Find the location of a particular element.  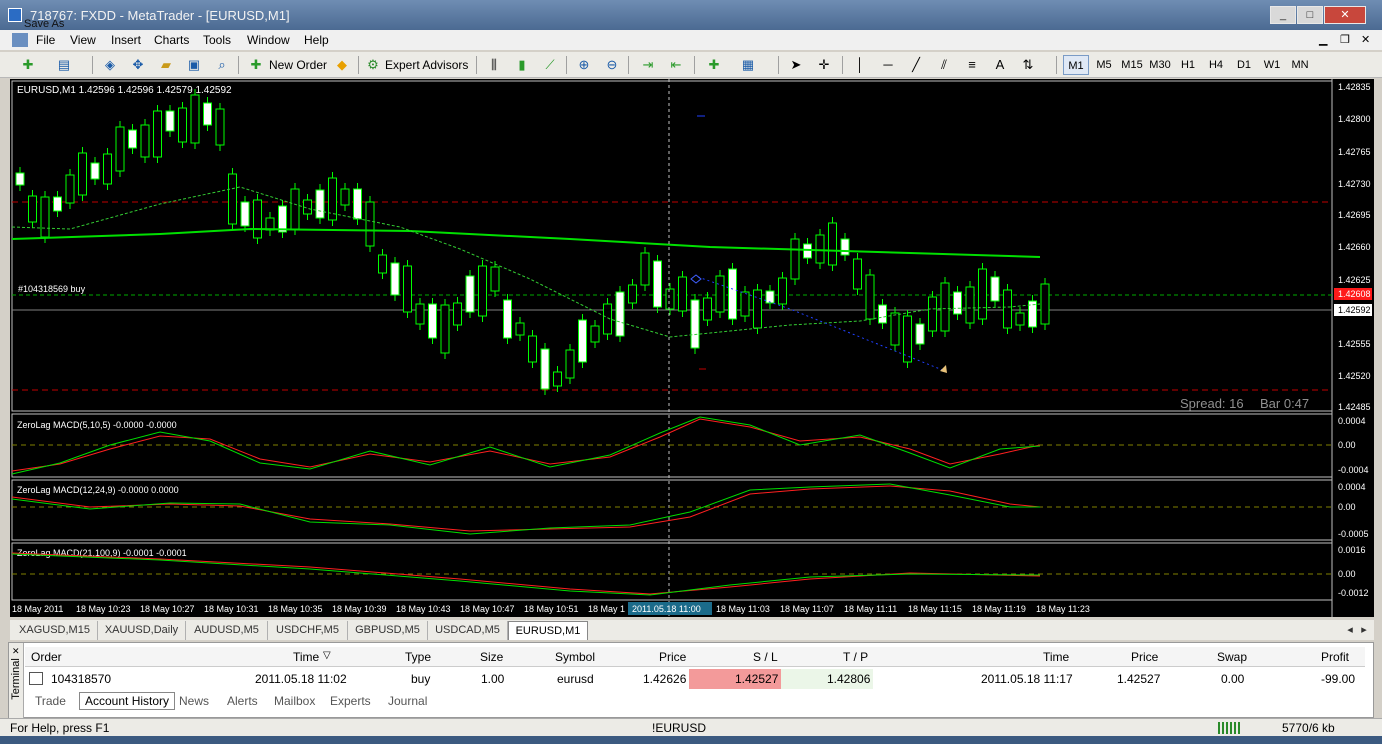

indicators-icon: ✚ is located at coordinates (714, 65).